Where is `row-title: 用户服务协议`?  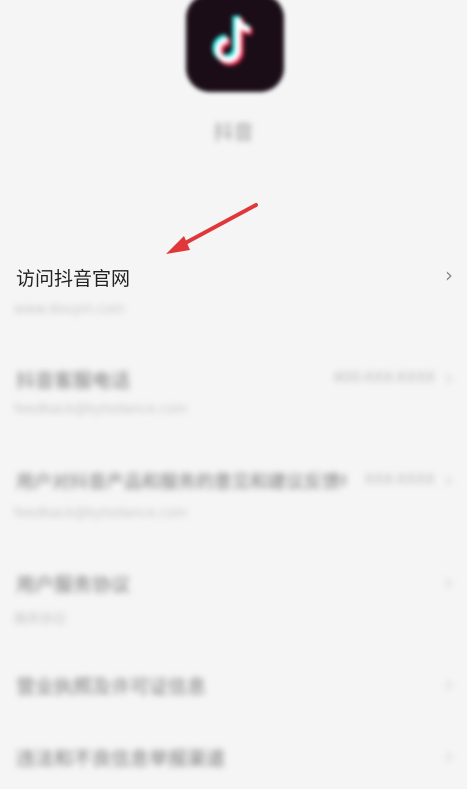
row-title: 用户服务协议 is located at coordinates (73, 585).